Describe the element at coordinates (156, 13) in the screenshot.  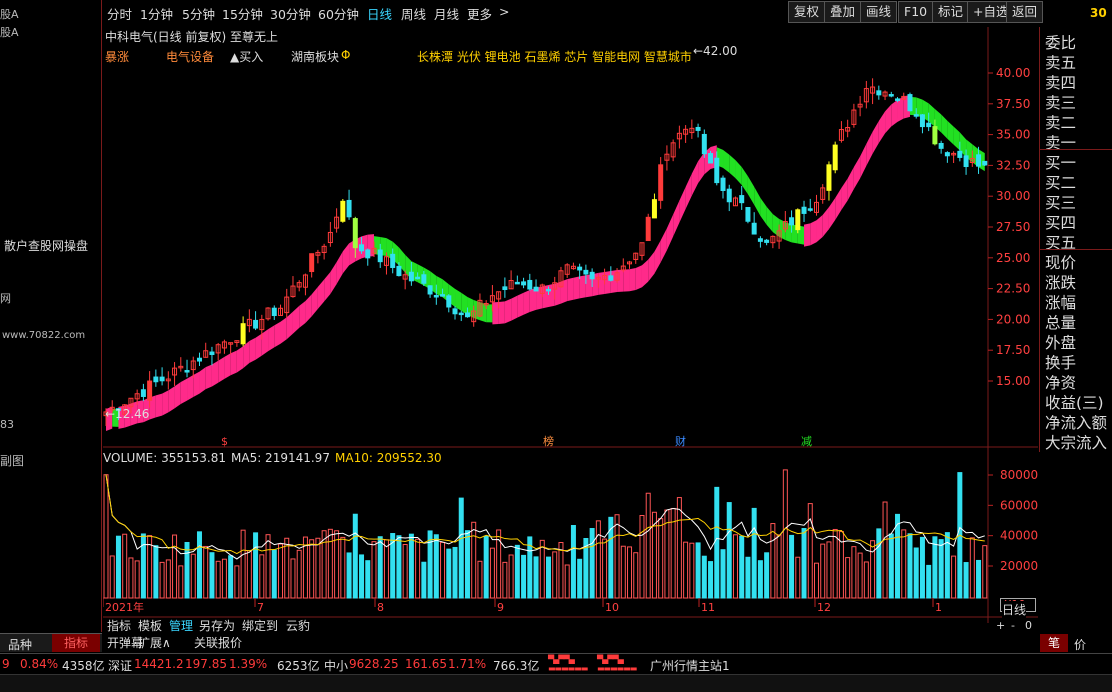
I see `period-button: 1分钟` at that location.